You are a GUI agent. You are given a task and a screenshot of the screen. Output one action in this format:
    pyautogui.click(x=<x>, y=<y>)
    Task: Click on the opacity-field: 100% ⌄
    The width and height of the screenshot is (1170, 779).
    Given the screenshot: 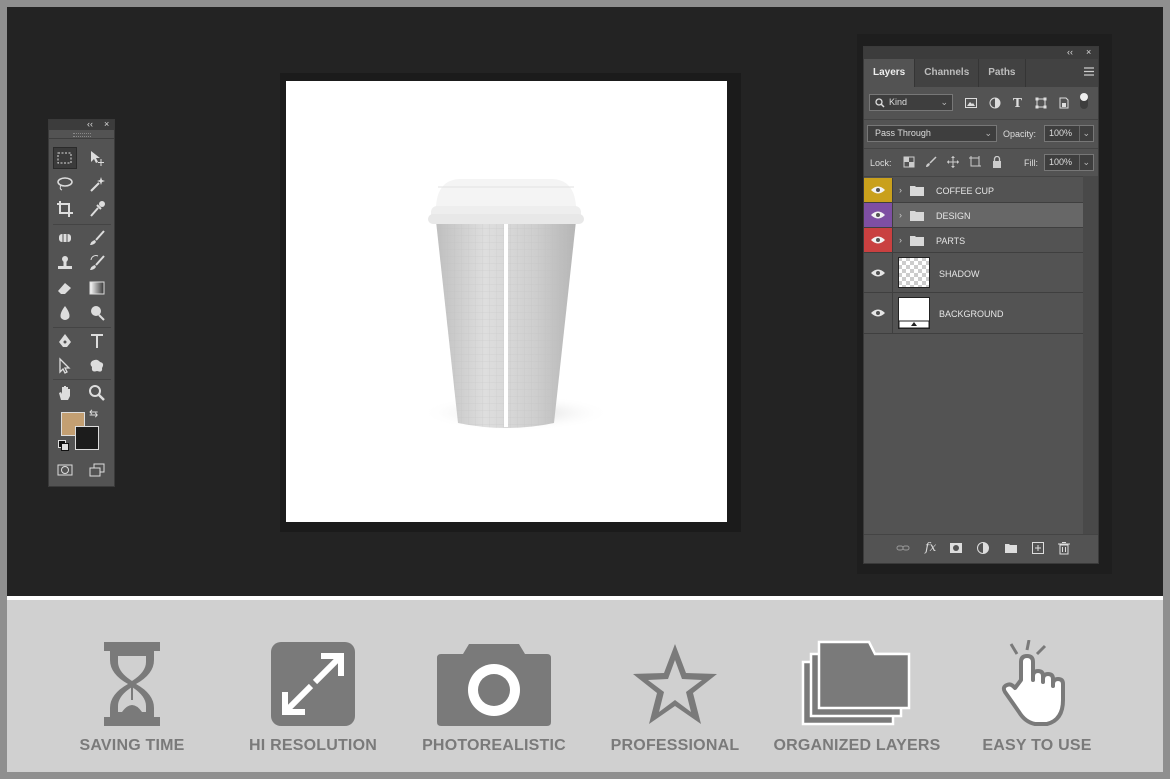 What is the action you would take?
    pyautogui.click(x=1069, y=133)
    